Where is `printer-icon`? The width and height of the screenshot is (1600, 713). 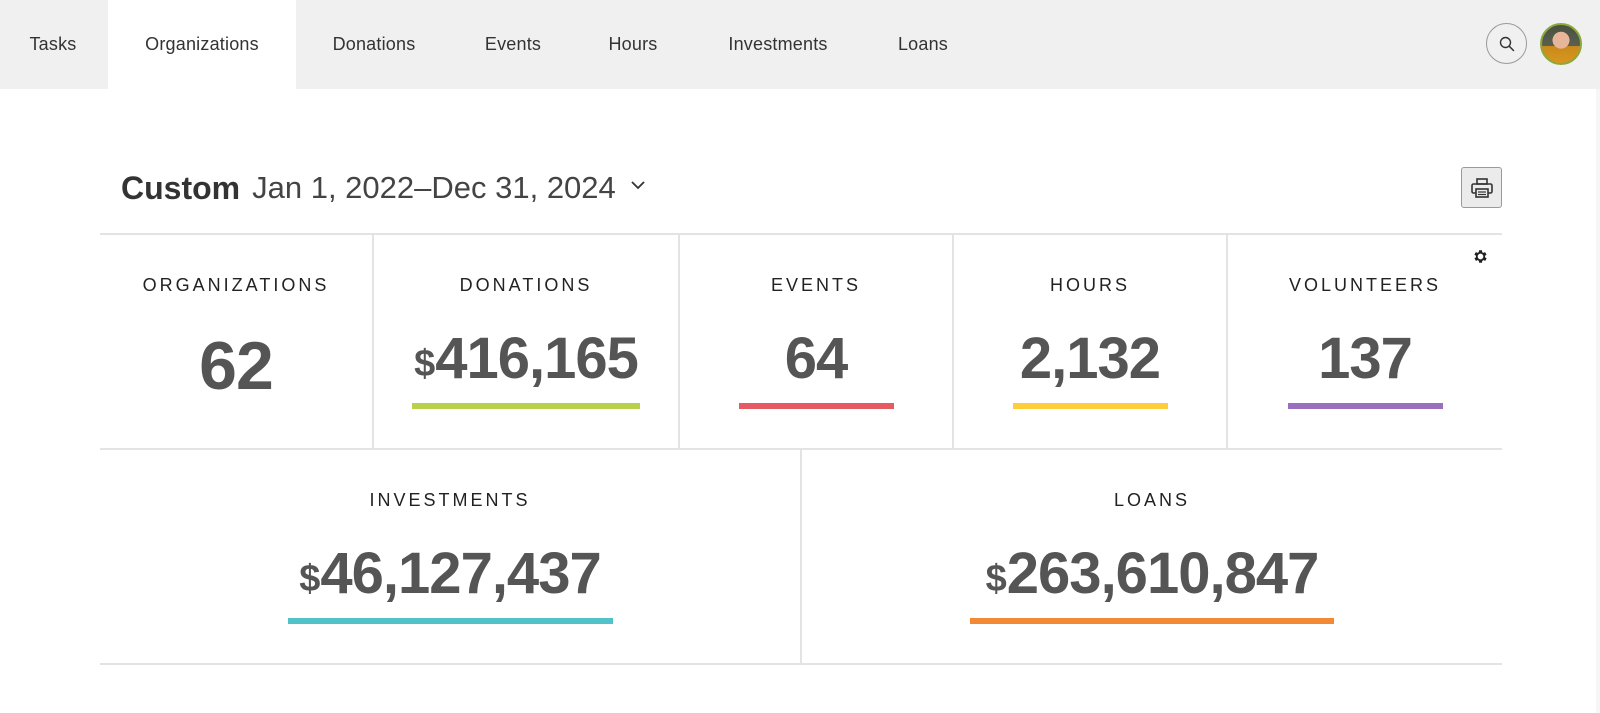 printer-icon is located at coordinates (1481, 187).